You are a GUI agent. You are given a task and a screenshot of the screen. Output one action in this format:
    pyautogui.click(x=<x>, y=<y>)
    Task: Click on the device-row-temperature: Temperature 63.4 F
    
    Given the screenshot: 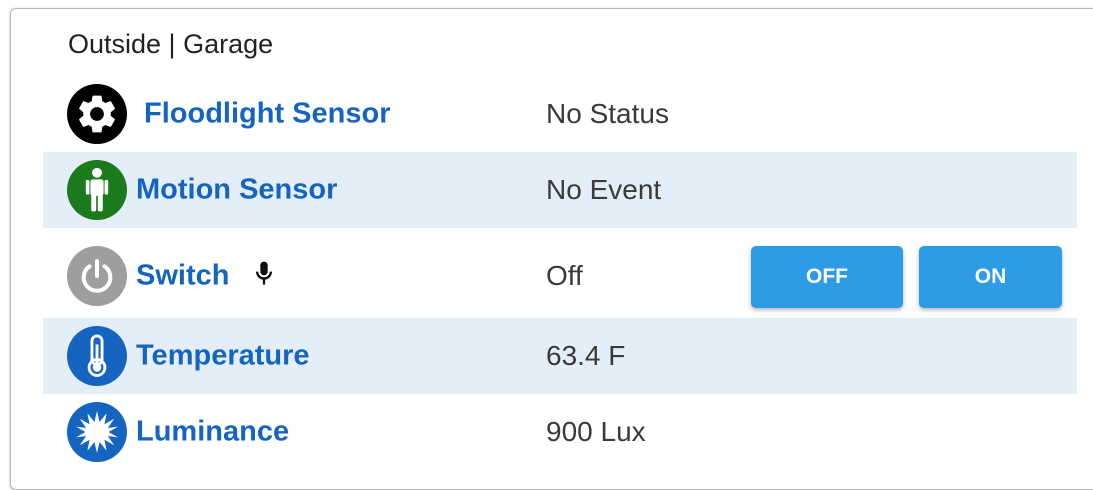 What is the action you would take?
    pyautogui.click(x=560, y=356)
    